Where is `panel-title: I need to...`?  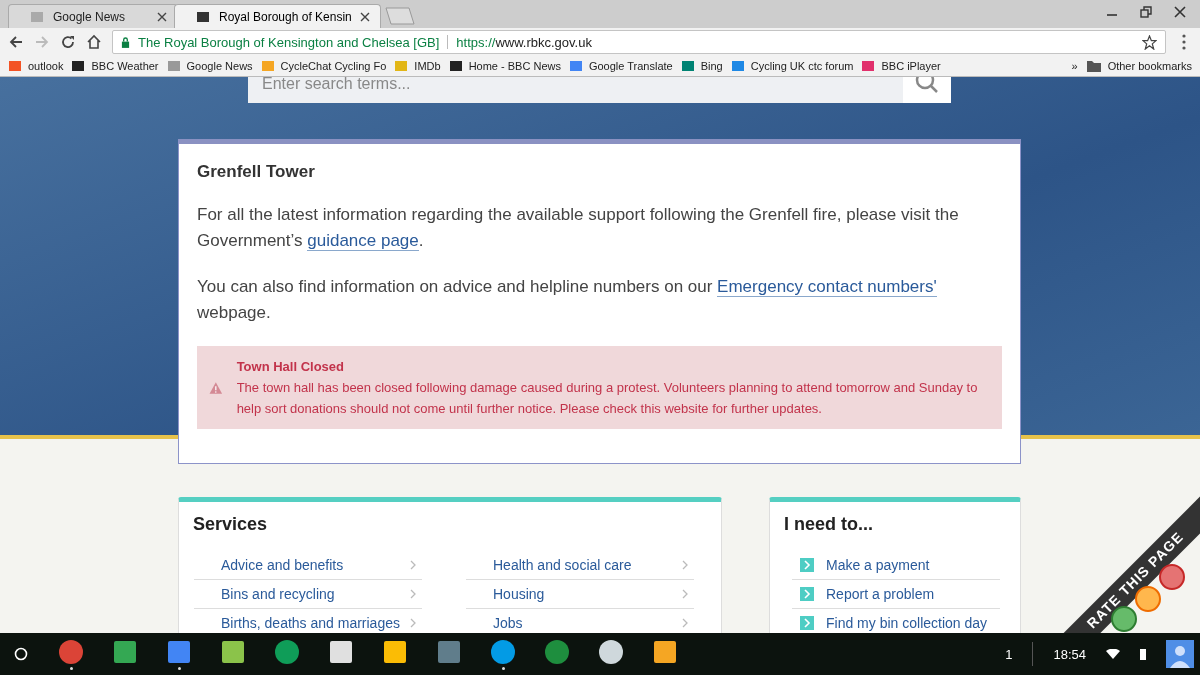
panel-title: I need to... is located at coordinates (829, 524).